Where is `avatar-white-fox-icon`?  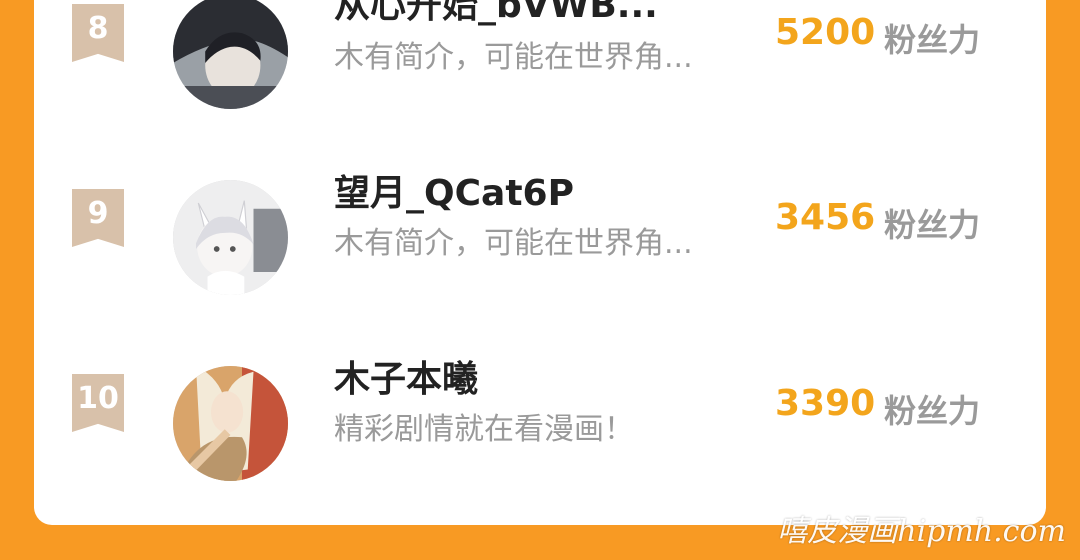
avatar-white-fox-icon is located at coordinates (230, 237).